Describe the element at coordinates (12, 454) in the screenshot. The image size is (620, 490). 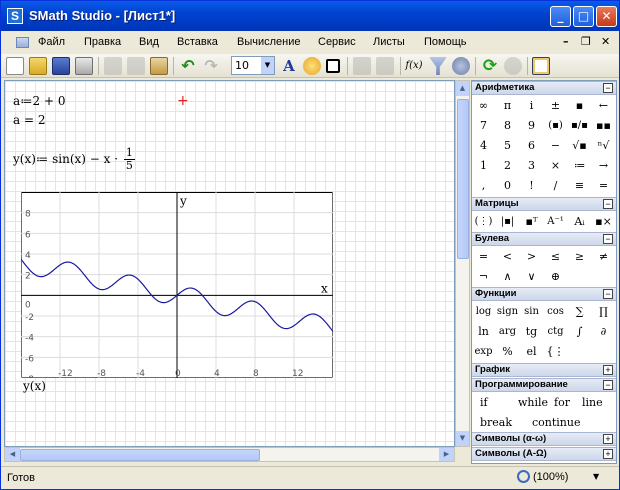
I see `scroll-left-icon: ◀` at that location.